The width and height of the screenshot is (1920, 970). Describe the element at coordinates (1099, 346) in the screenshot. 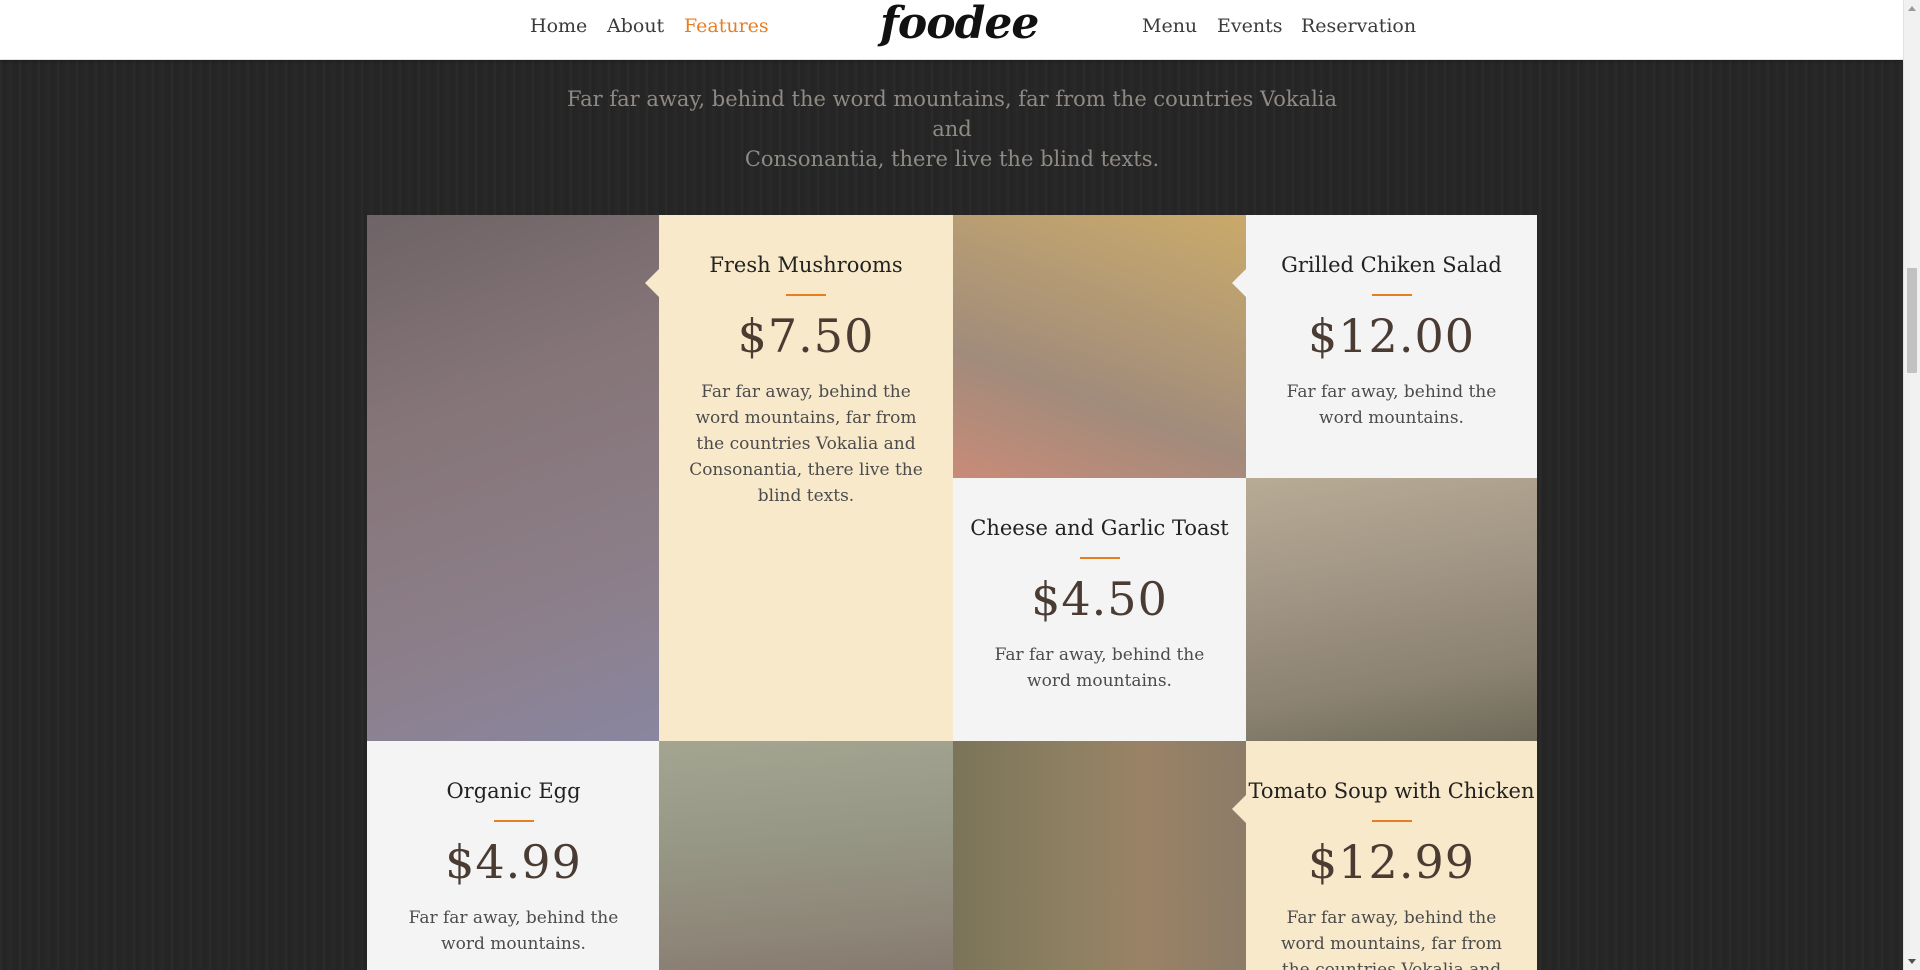

I see `salad-photo` at that location.